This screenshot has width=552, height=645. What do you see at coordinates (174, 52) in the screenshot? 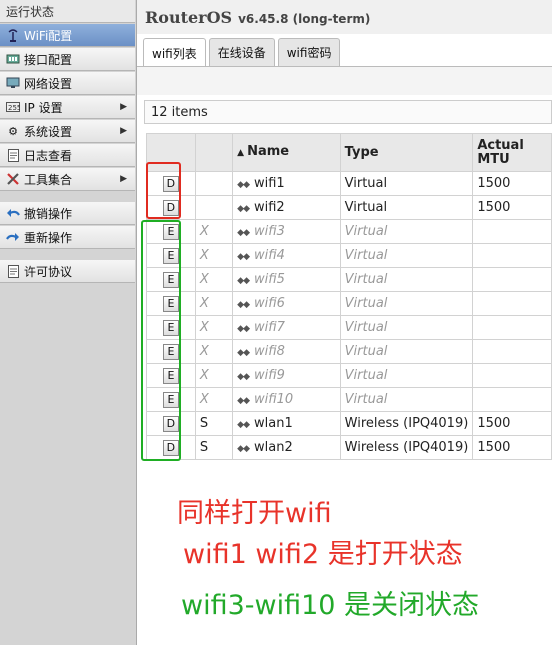
I see `tab-wifi-list: wifi列表` at bounding box center [174, 52].